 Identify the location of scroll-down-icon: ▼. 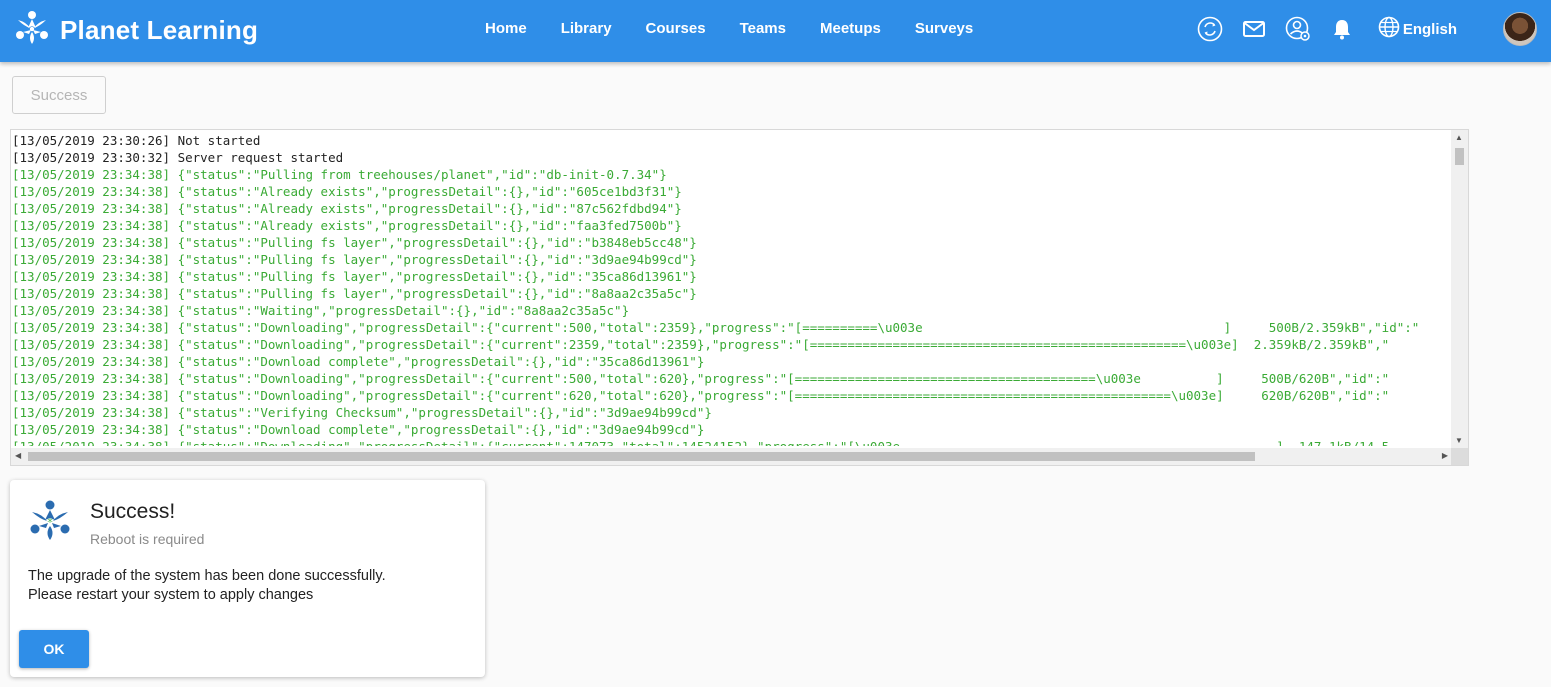
(1459, 440).